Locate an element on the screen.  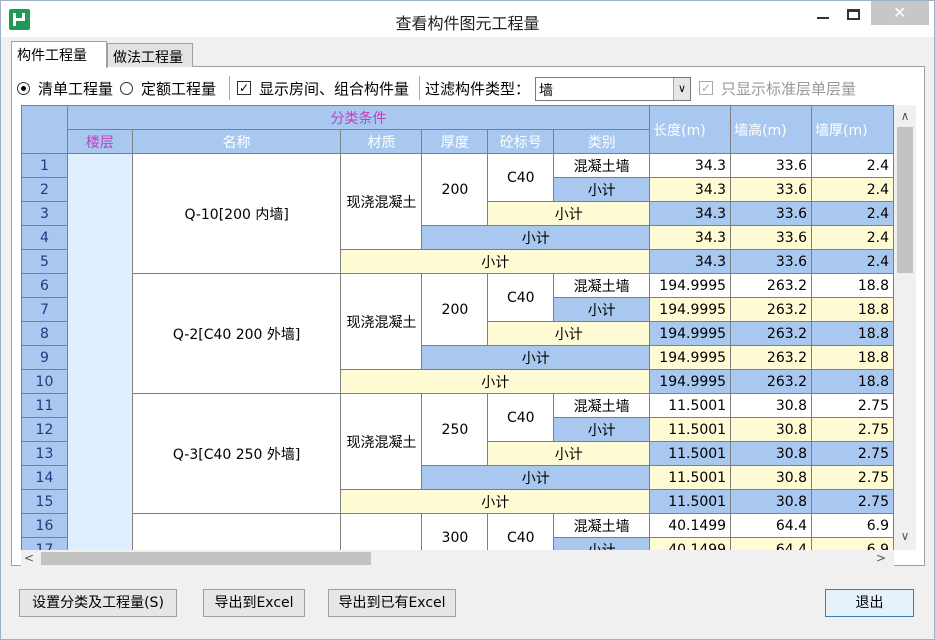
scroll-up-icon: ∧ is located at coordinates (905, 116).